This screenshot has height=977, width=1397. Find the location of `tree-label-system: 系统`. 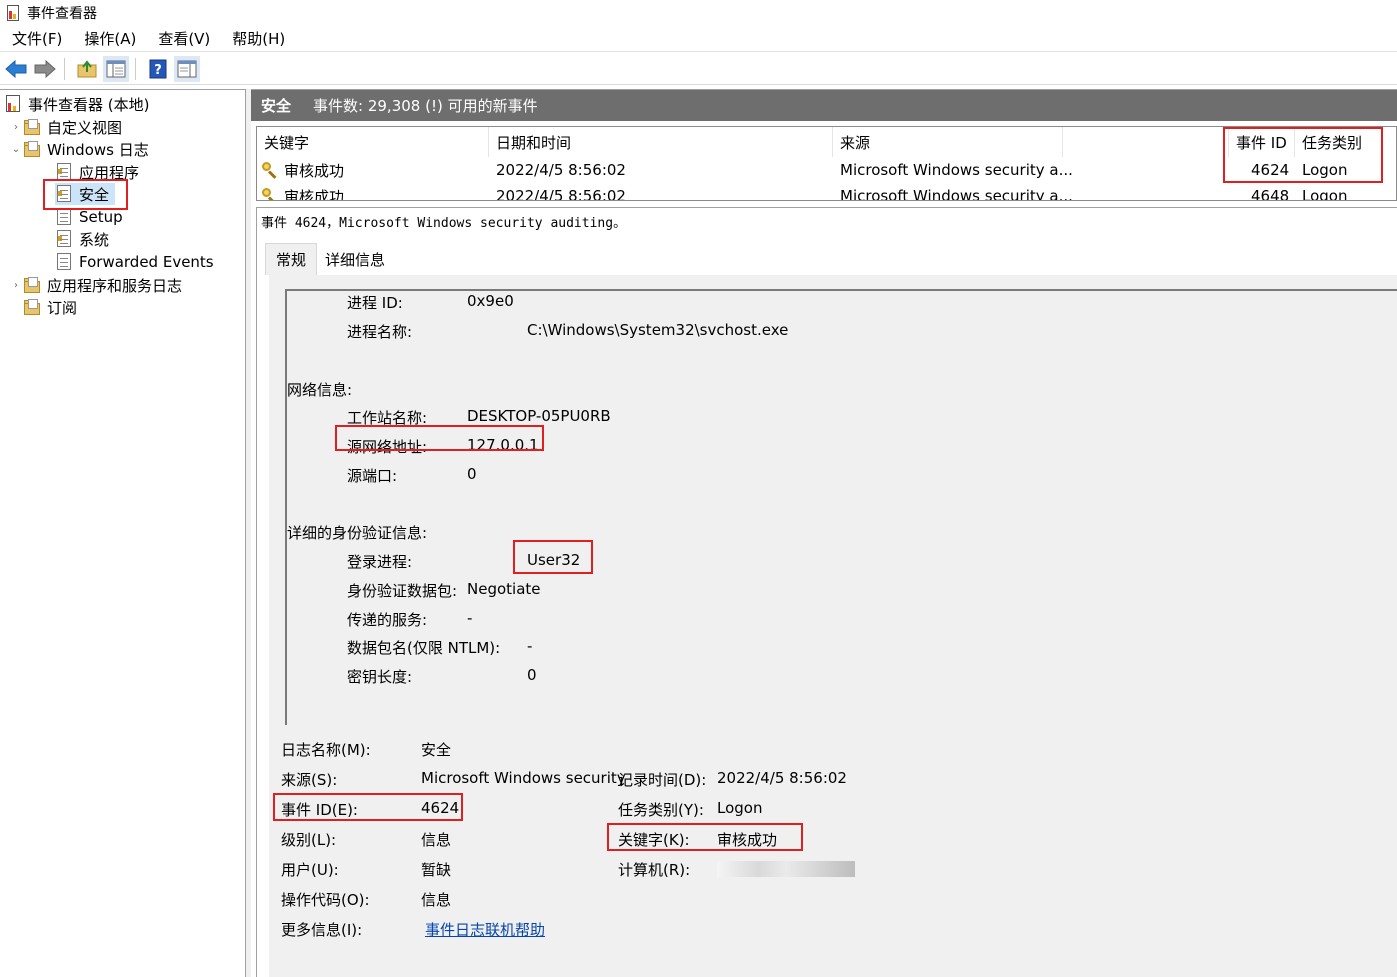

tree-label-system: 系统 is located at coordinates (94, 239).